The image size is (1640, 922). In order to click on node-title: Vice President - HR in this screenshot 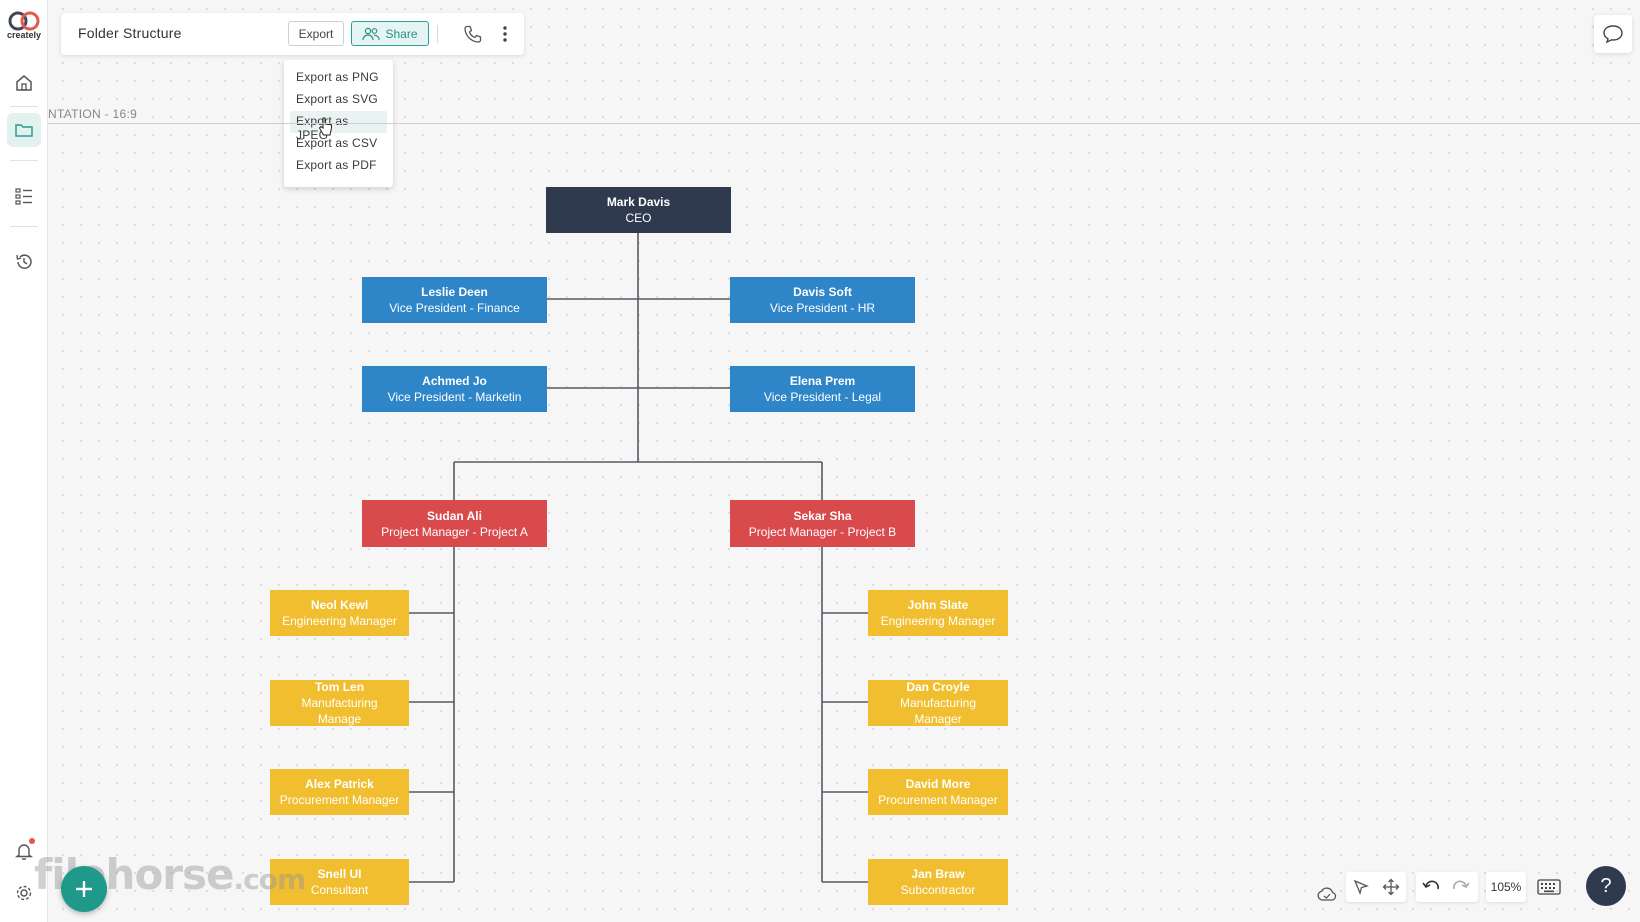, I will do `click(822, 308)`.